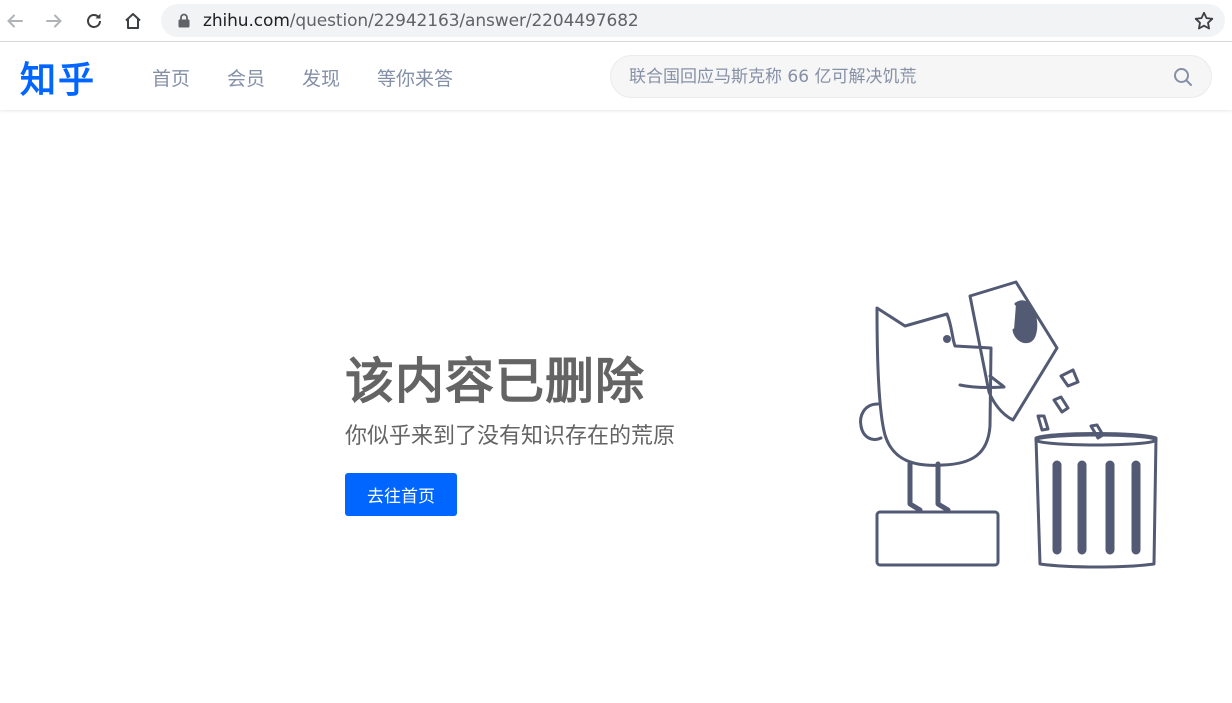 The width and height of the screenshot is (1232, 703). I want to click on home-button, so click(133, 21).